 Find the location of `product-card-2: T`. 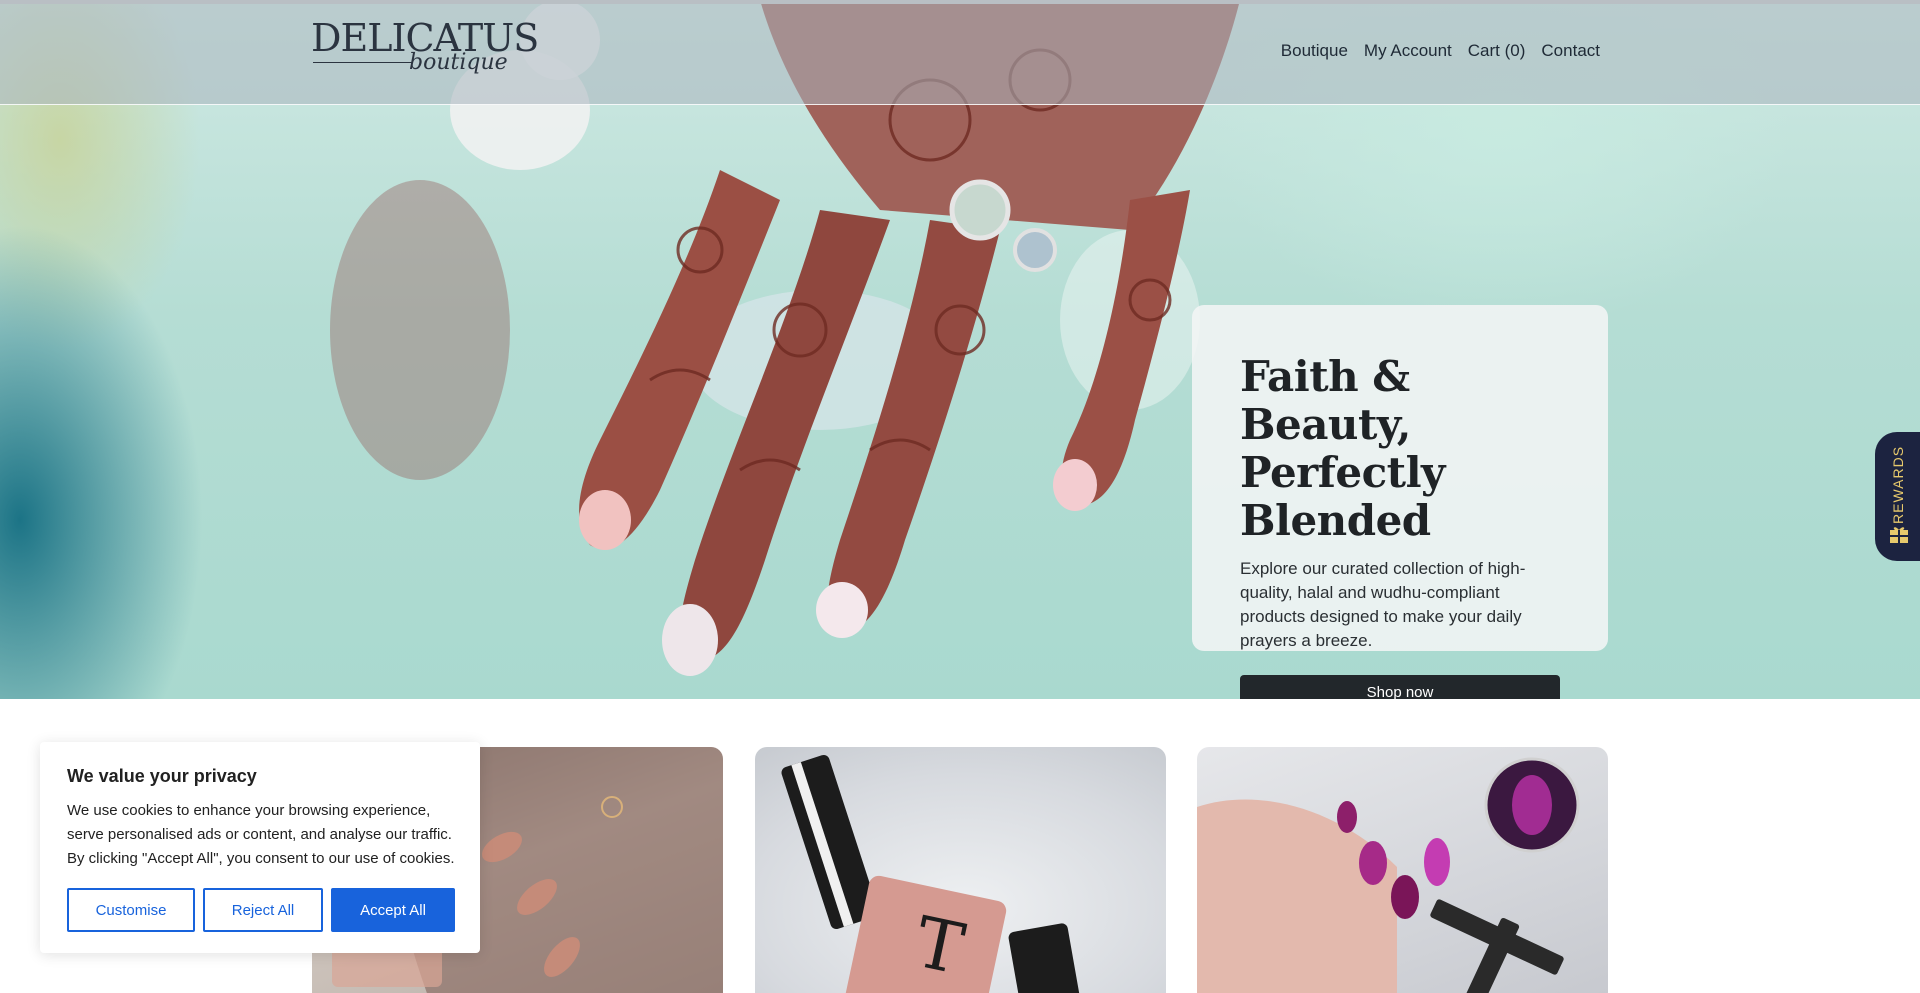

product-card-2: T is located at coordinates (960, 870).